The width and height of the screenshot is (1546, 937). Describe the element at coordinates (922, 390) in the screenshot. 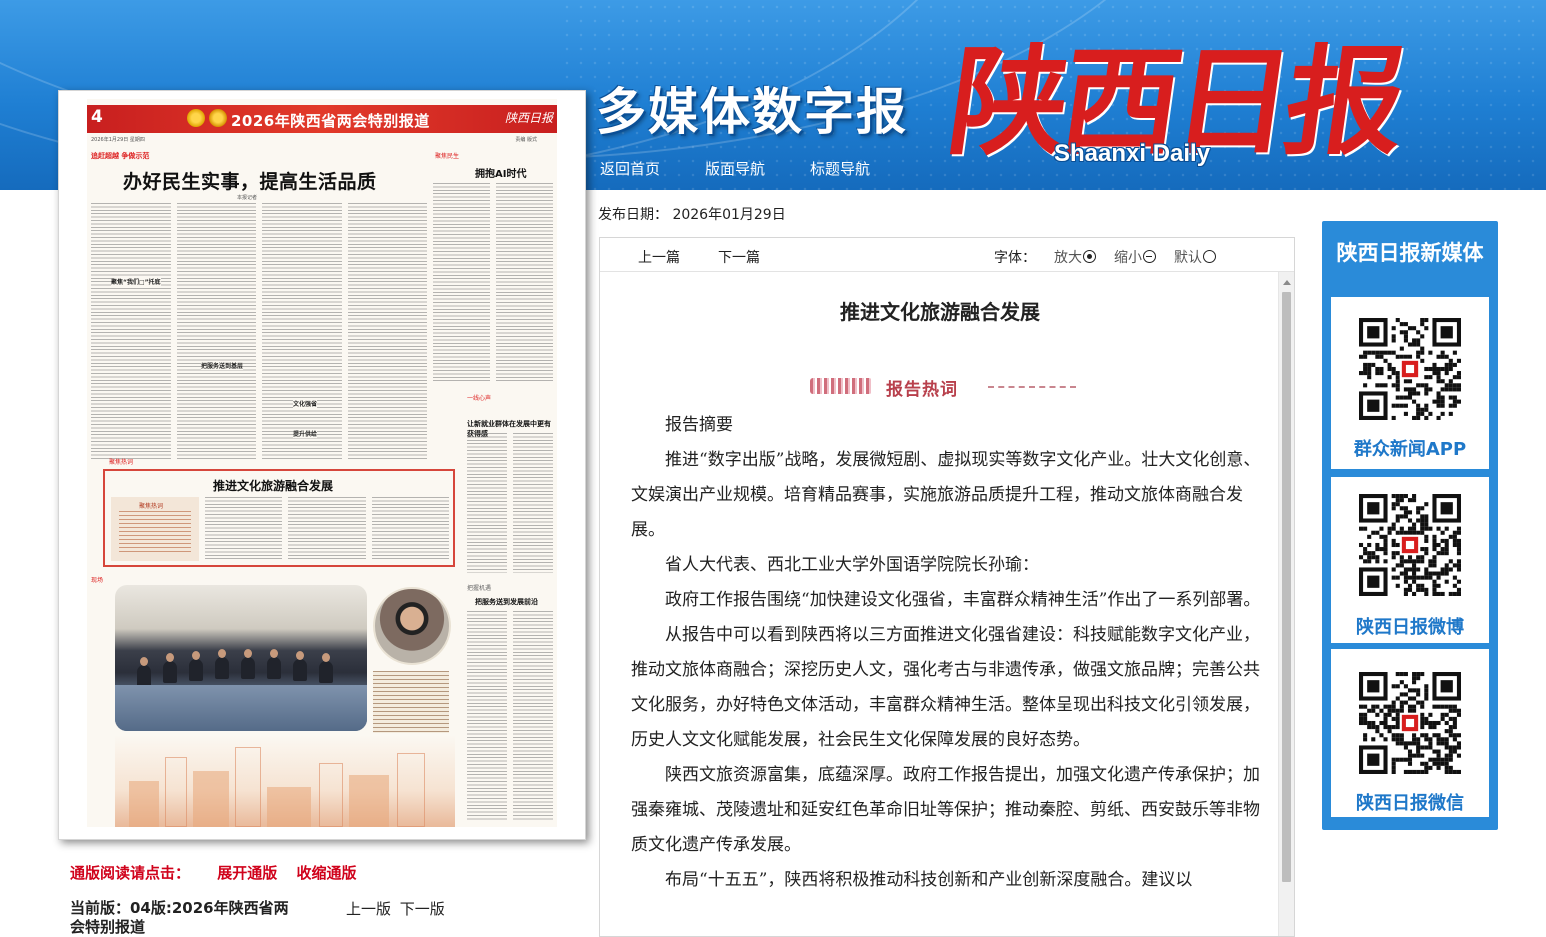

I see `hot-words-label: 报告热词` at that location.